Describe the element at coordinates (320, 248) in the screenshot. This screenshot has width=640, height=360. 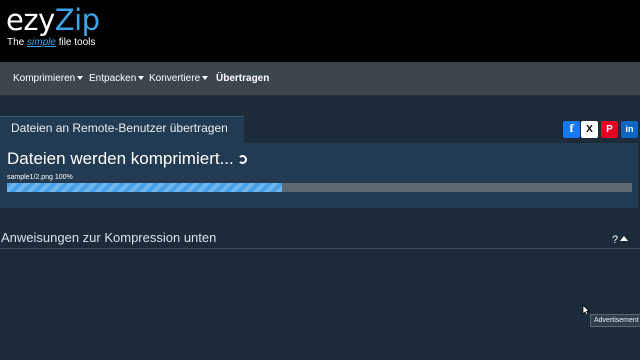
I see `section-divider` at that location.